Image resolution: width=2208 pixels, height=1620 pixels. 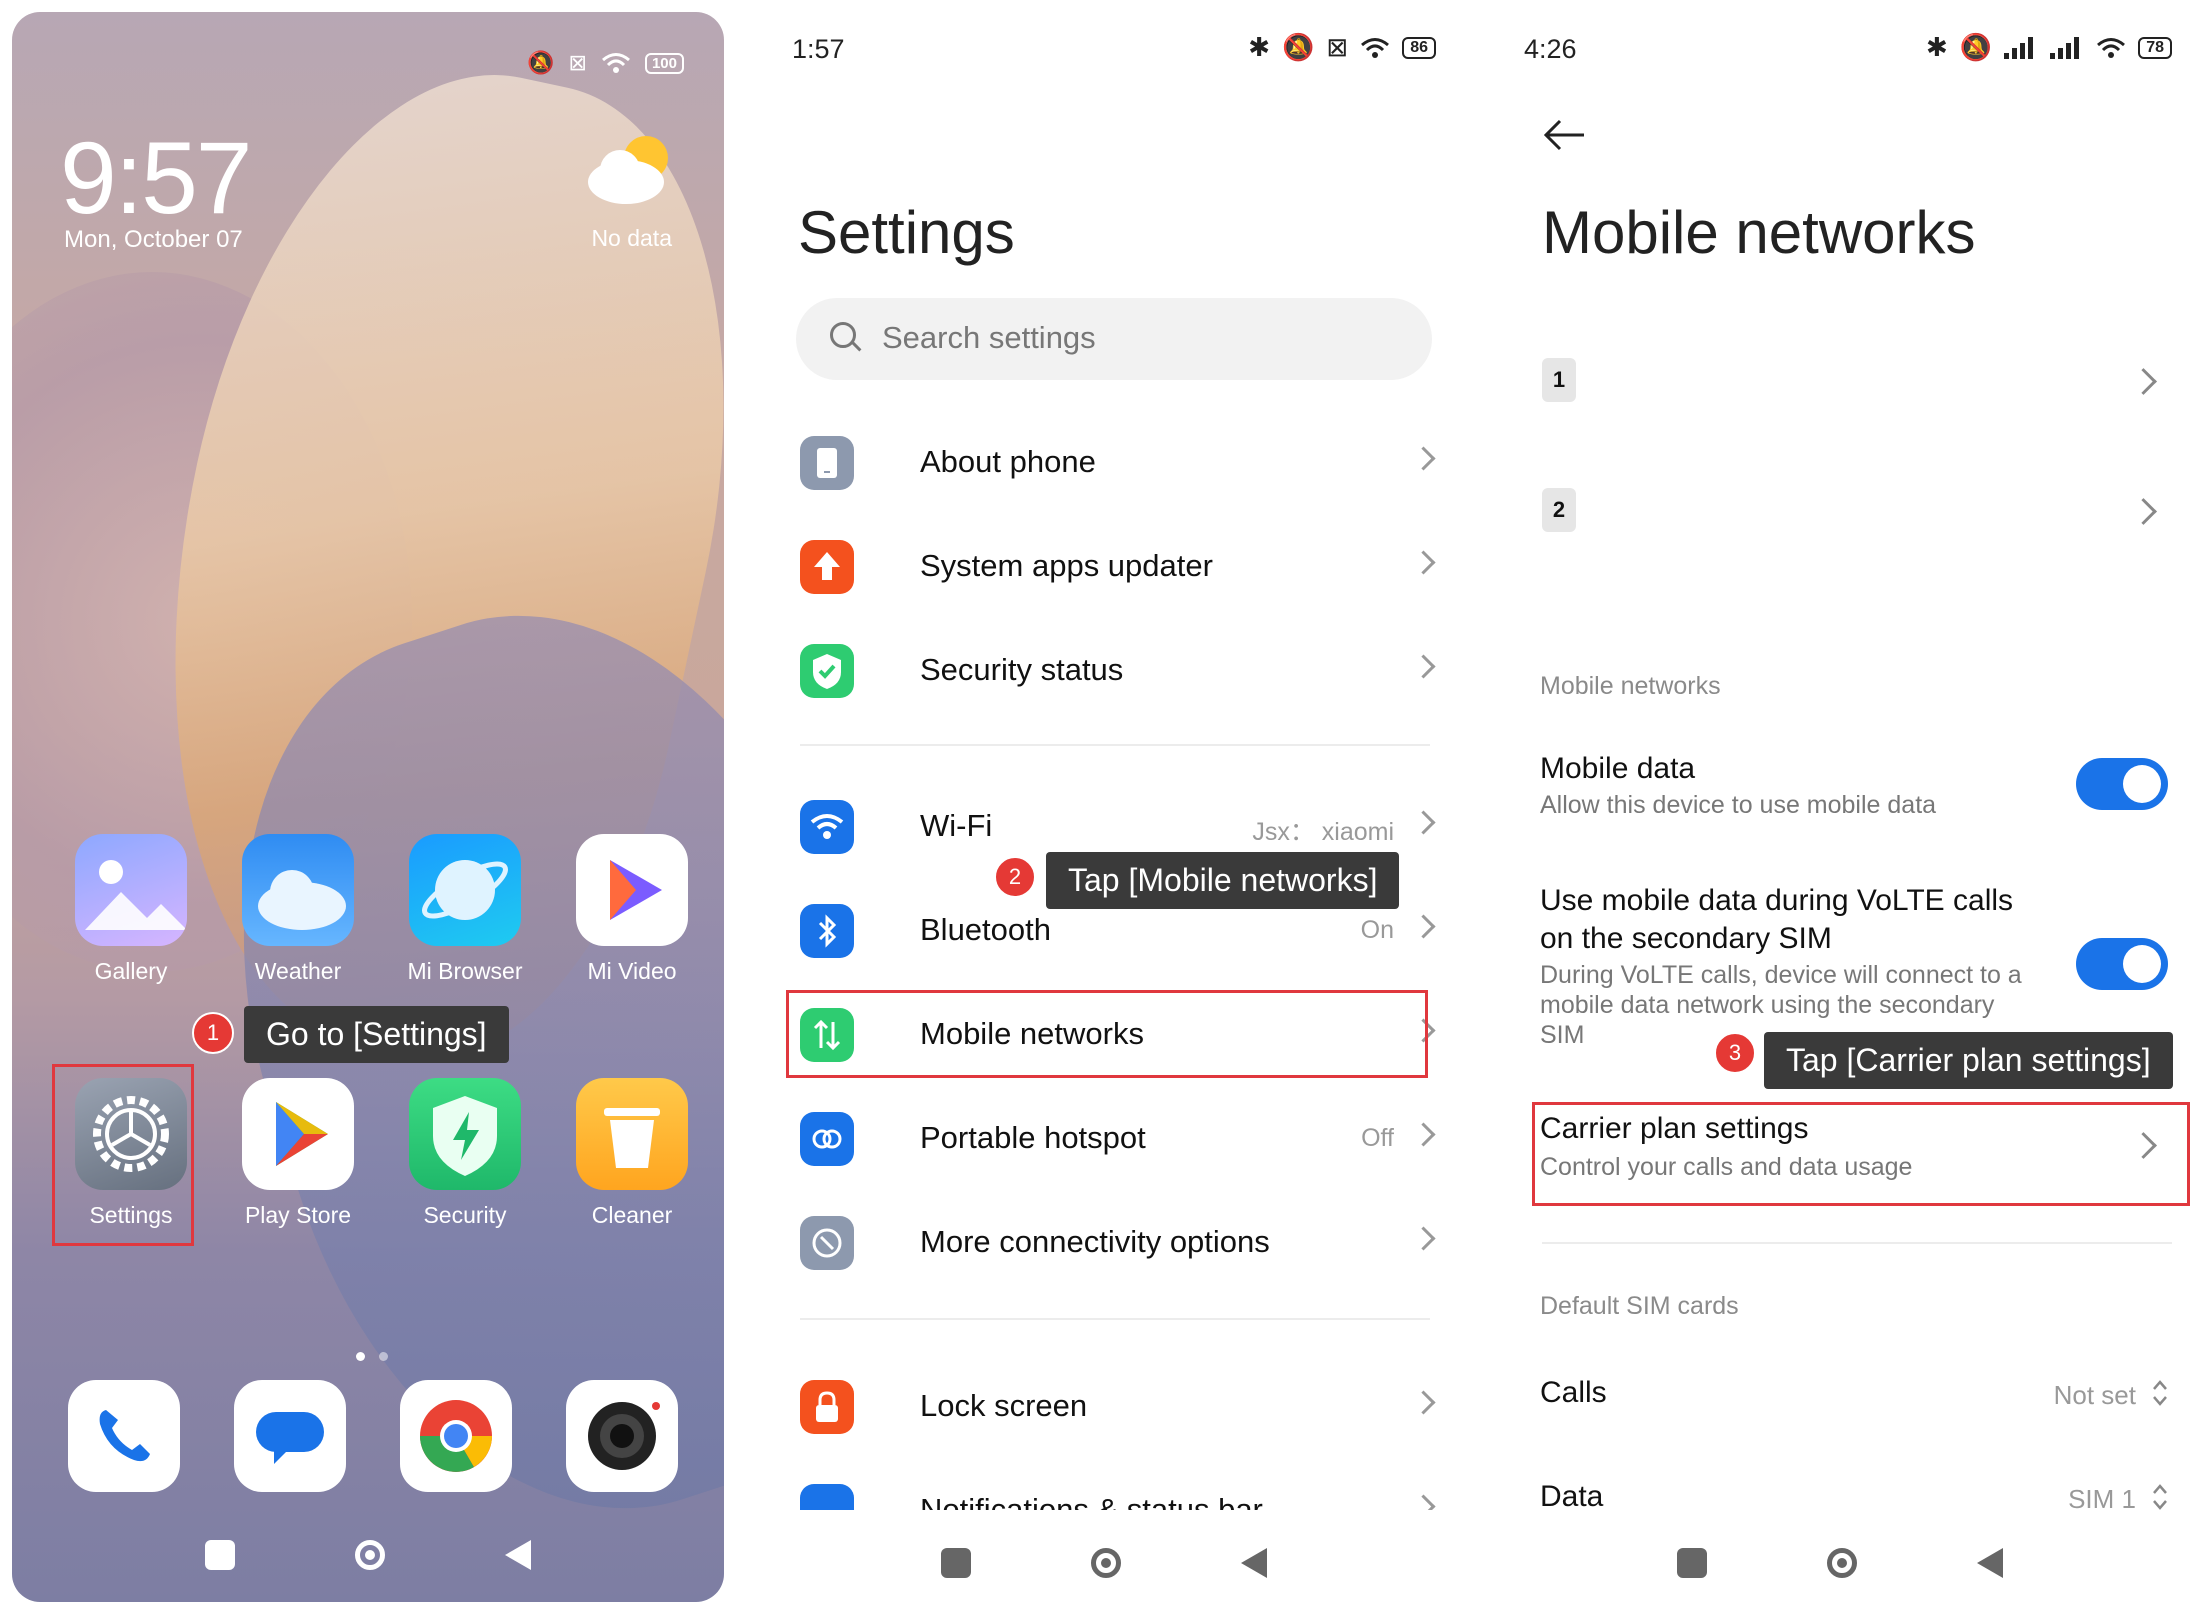 I want to click on battery-indicator: 86, so click(x=1419, y=47).